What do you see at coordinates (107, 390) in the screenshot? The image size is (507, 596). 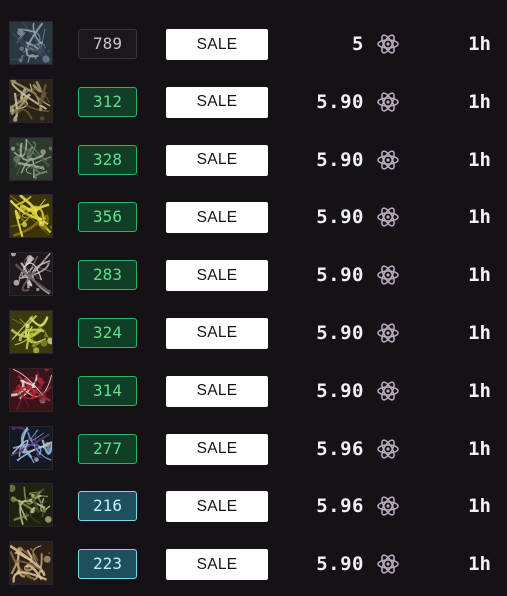 I see `rank-badge: 314` at bounding box center [107, 390].